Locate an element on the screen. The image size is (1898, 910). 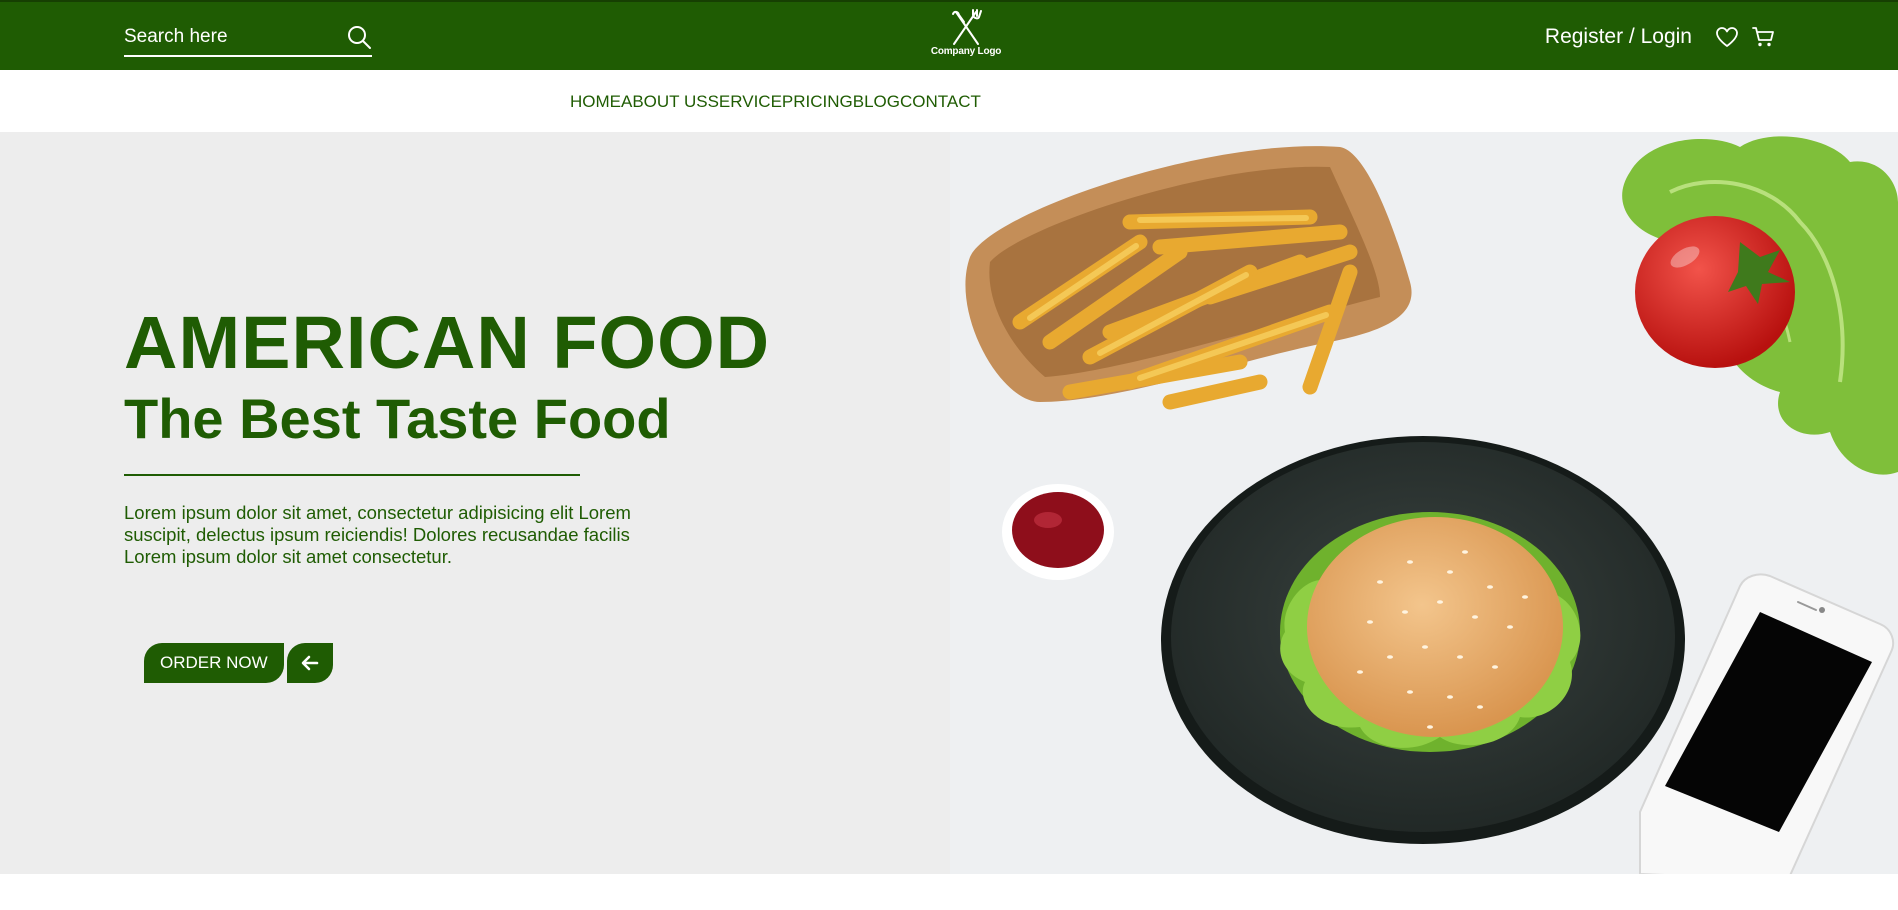
tomato-shape is located at coordinates (1715, 292).